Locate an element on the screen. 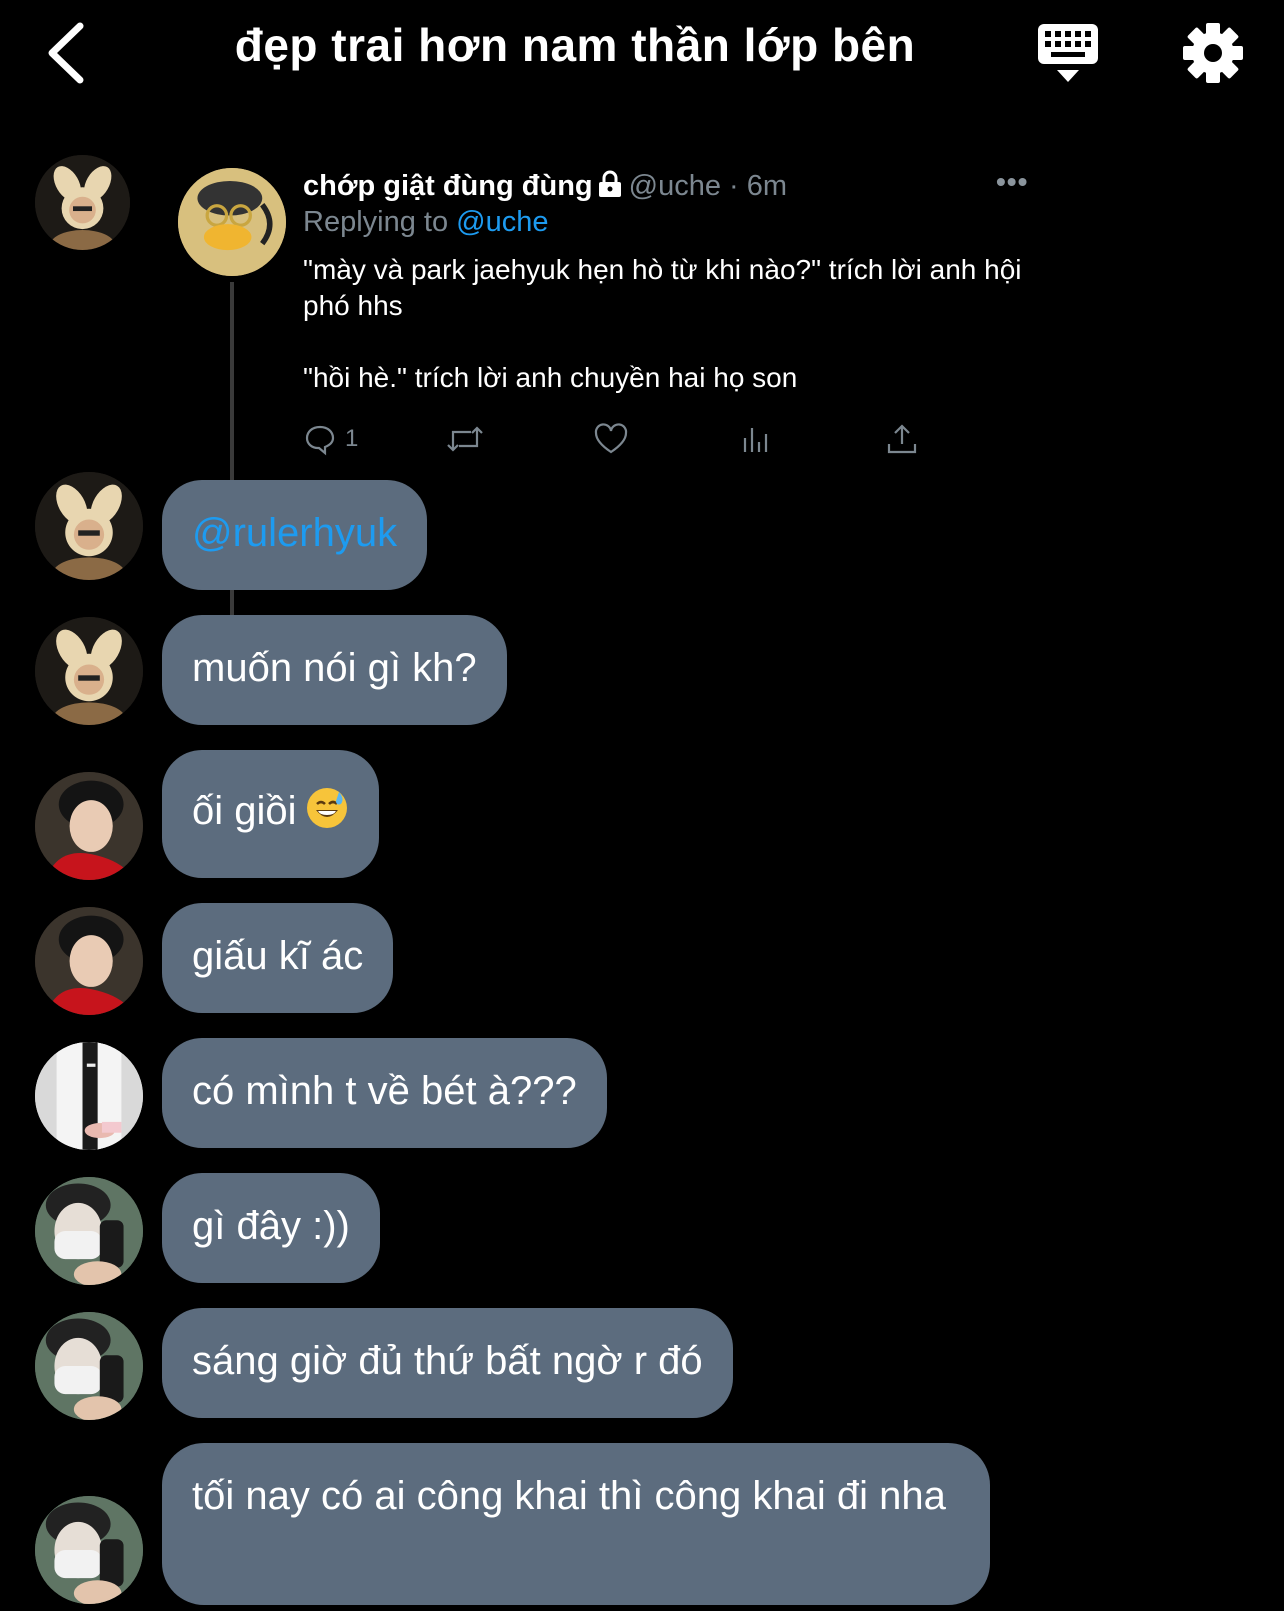 The height and width of the screenshot is (1611, 1284). settings-button is located at coordinates (1213, 53).